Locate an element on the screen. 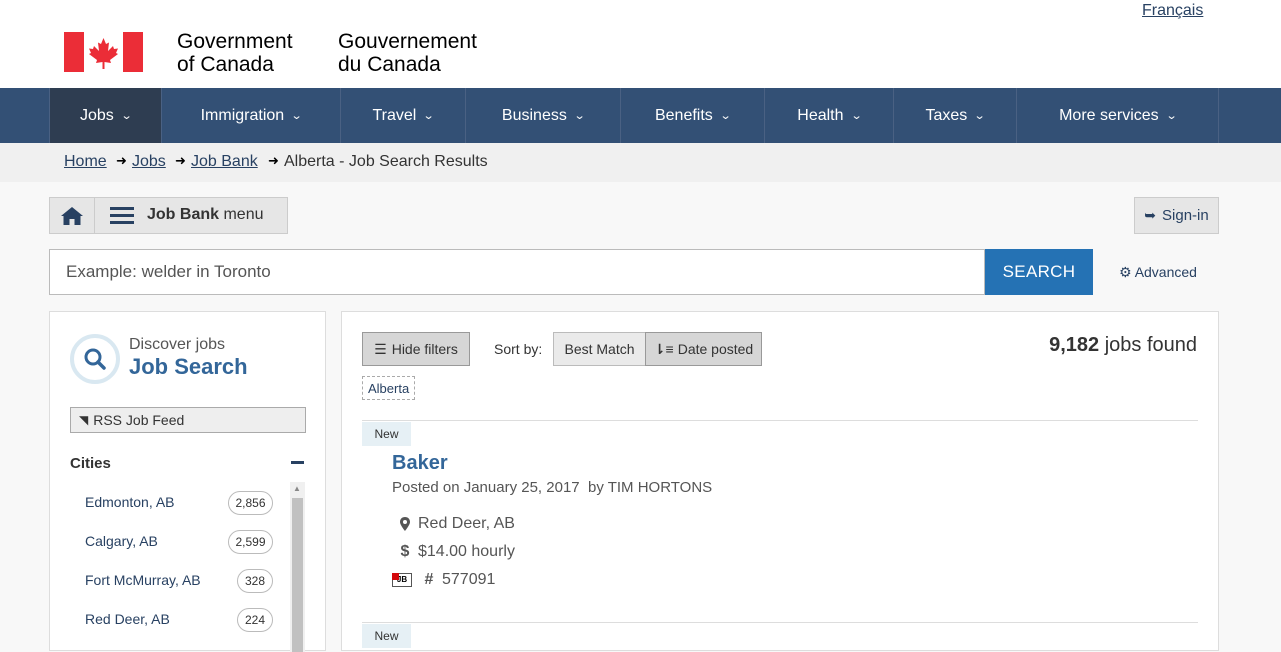  home-icon is located at coordinates (72, 215).